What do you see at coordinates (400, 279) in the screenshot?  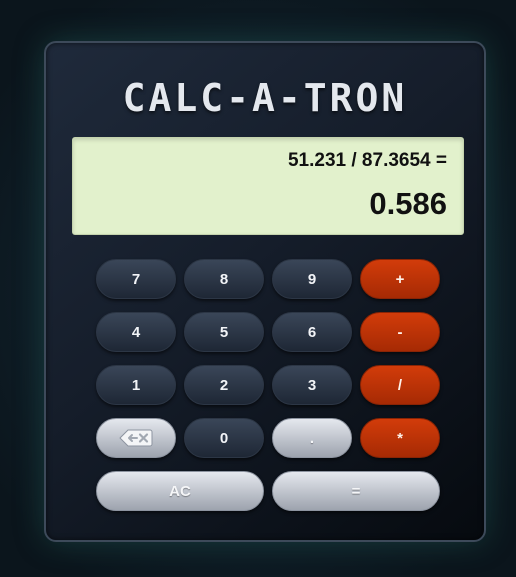 I see `add-button: +` at bounding box center [400, 279].